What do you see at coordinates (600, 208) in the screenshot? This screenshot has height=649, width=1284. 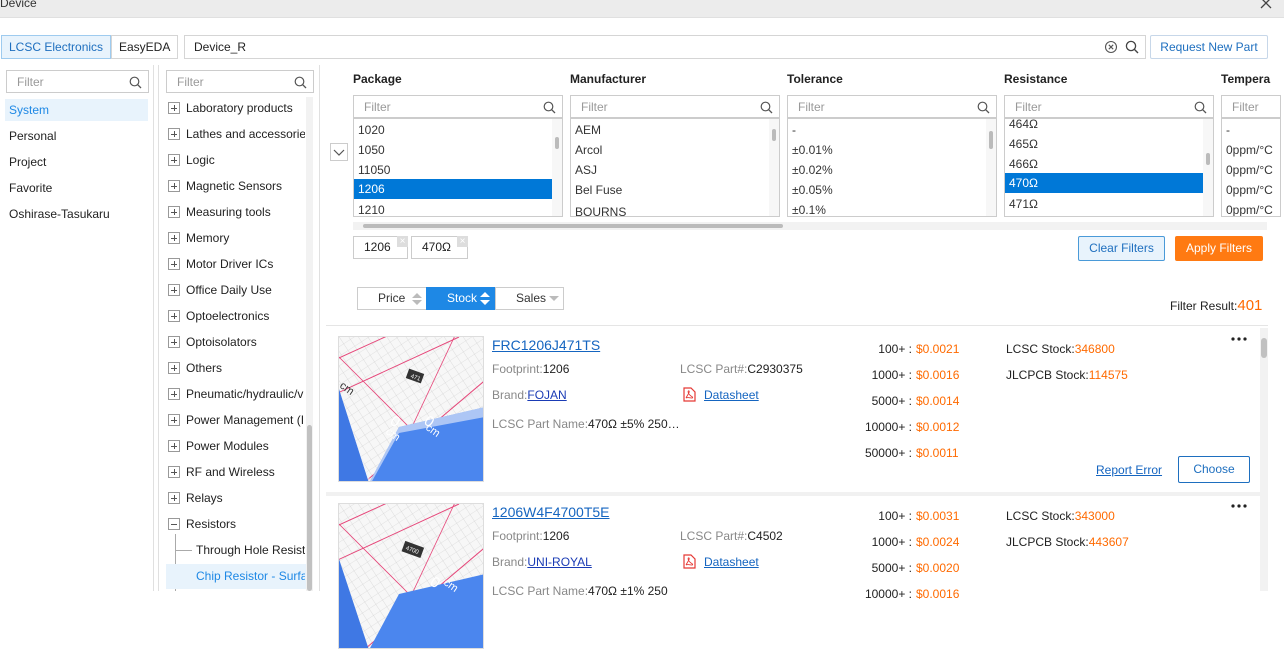 I see `list-item: BOURNS` at bounding box center [600, 208].